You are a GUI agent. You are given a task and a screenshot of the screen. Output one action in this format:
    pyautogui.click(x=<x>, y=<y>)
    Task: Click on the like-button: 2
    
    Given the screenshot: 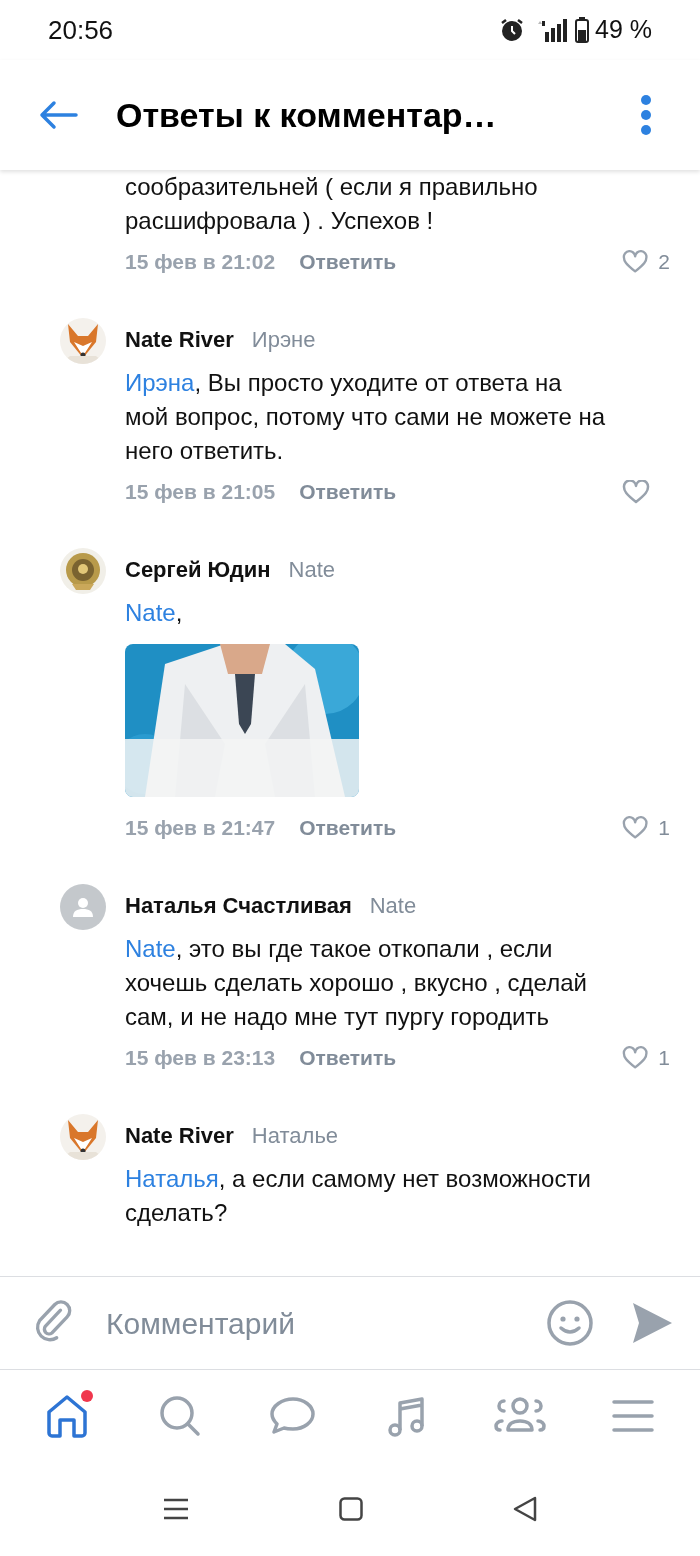 What is the action you would take?
    pyautogui.click(x=646, y=262)
    